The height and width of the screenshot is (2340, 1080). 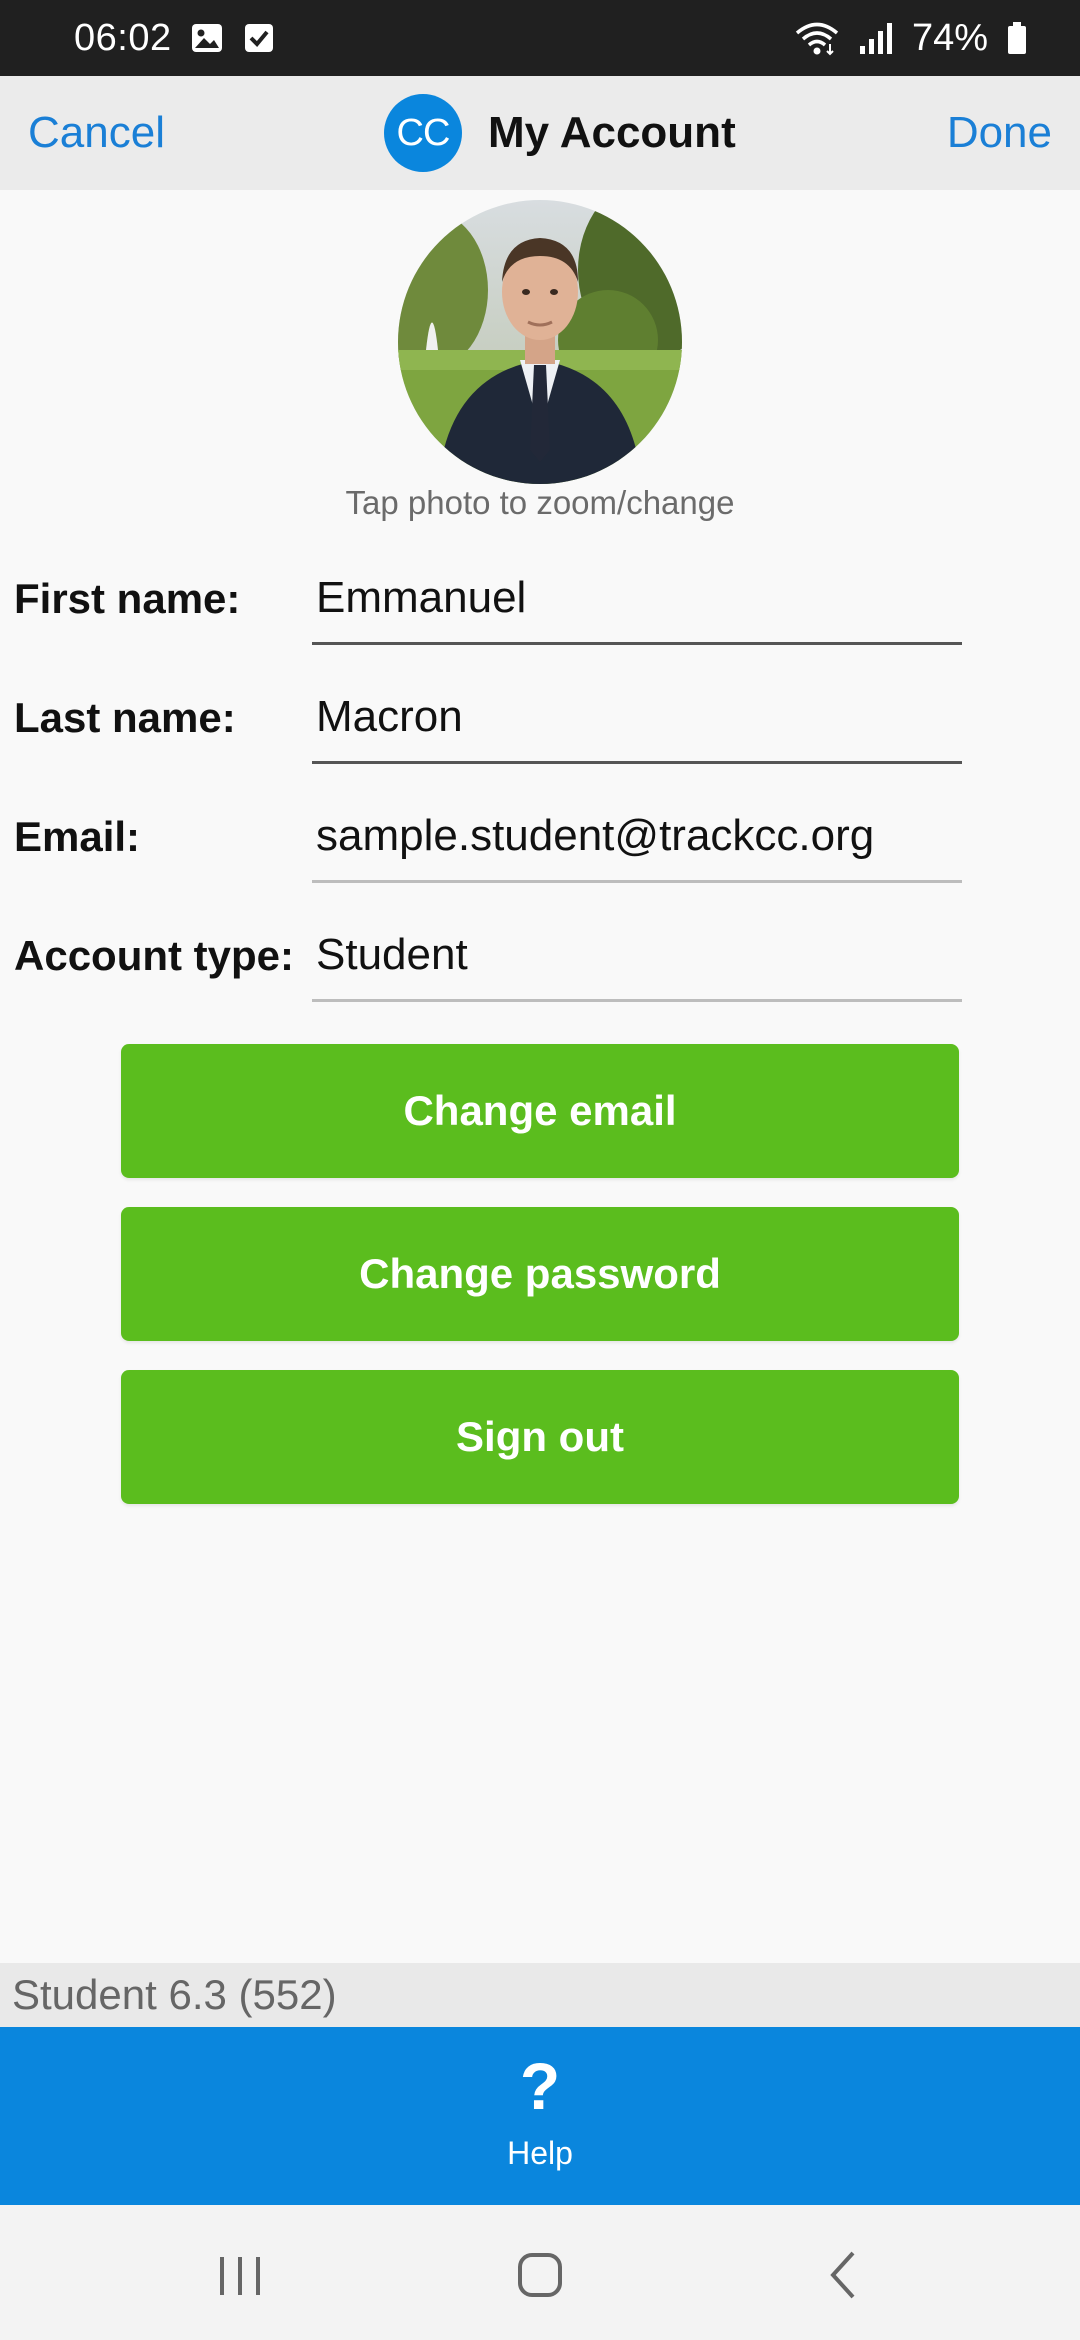 I want to click on account-type-value: Student, so click(x=392, y=954).